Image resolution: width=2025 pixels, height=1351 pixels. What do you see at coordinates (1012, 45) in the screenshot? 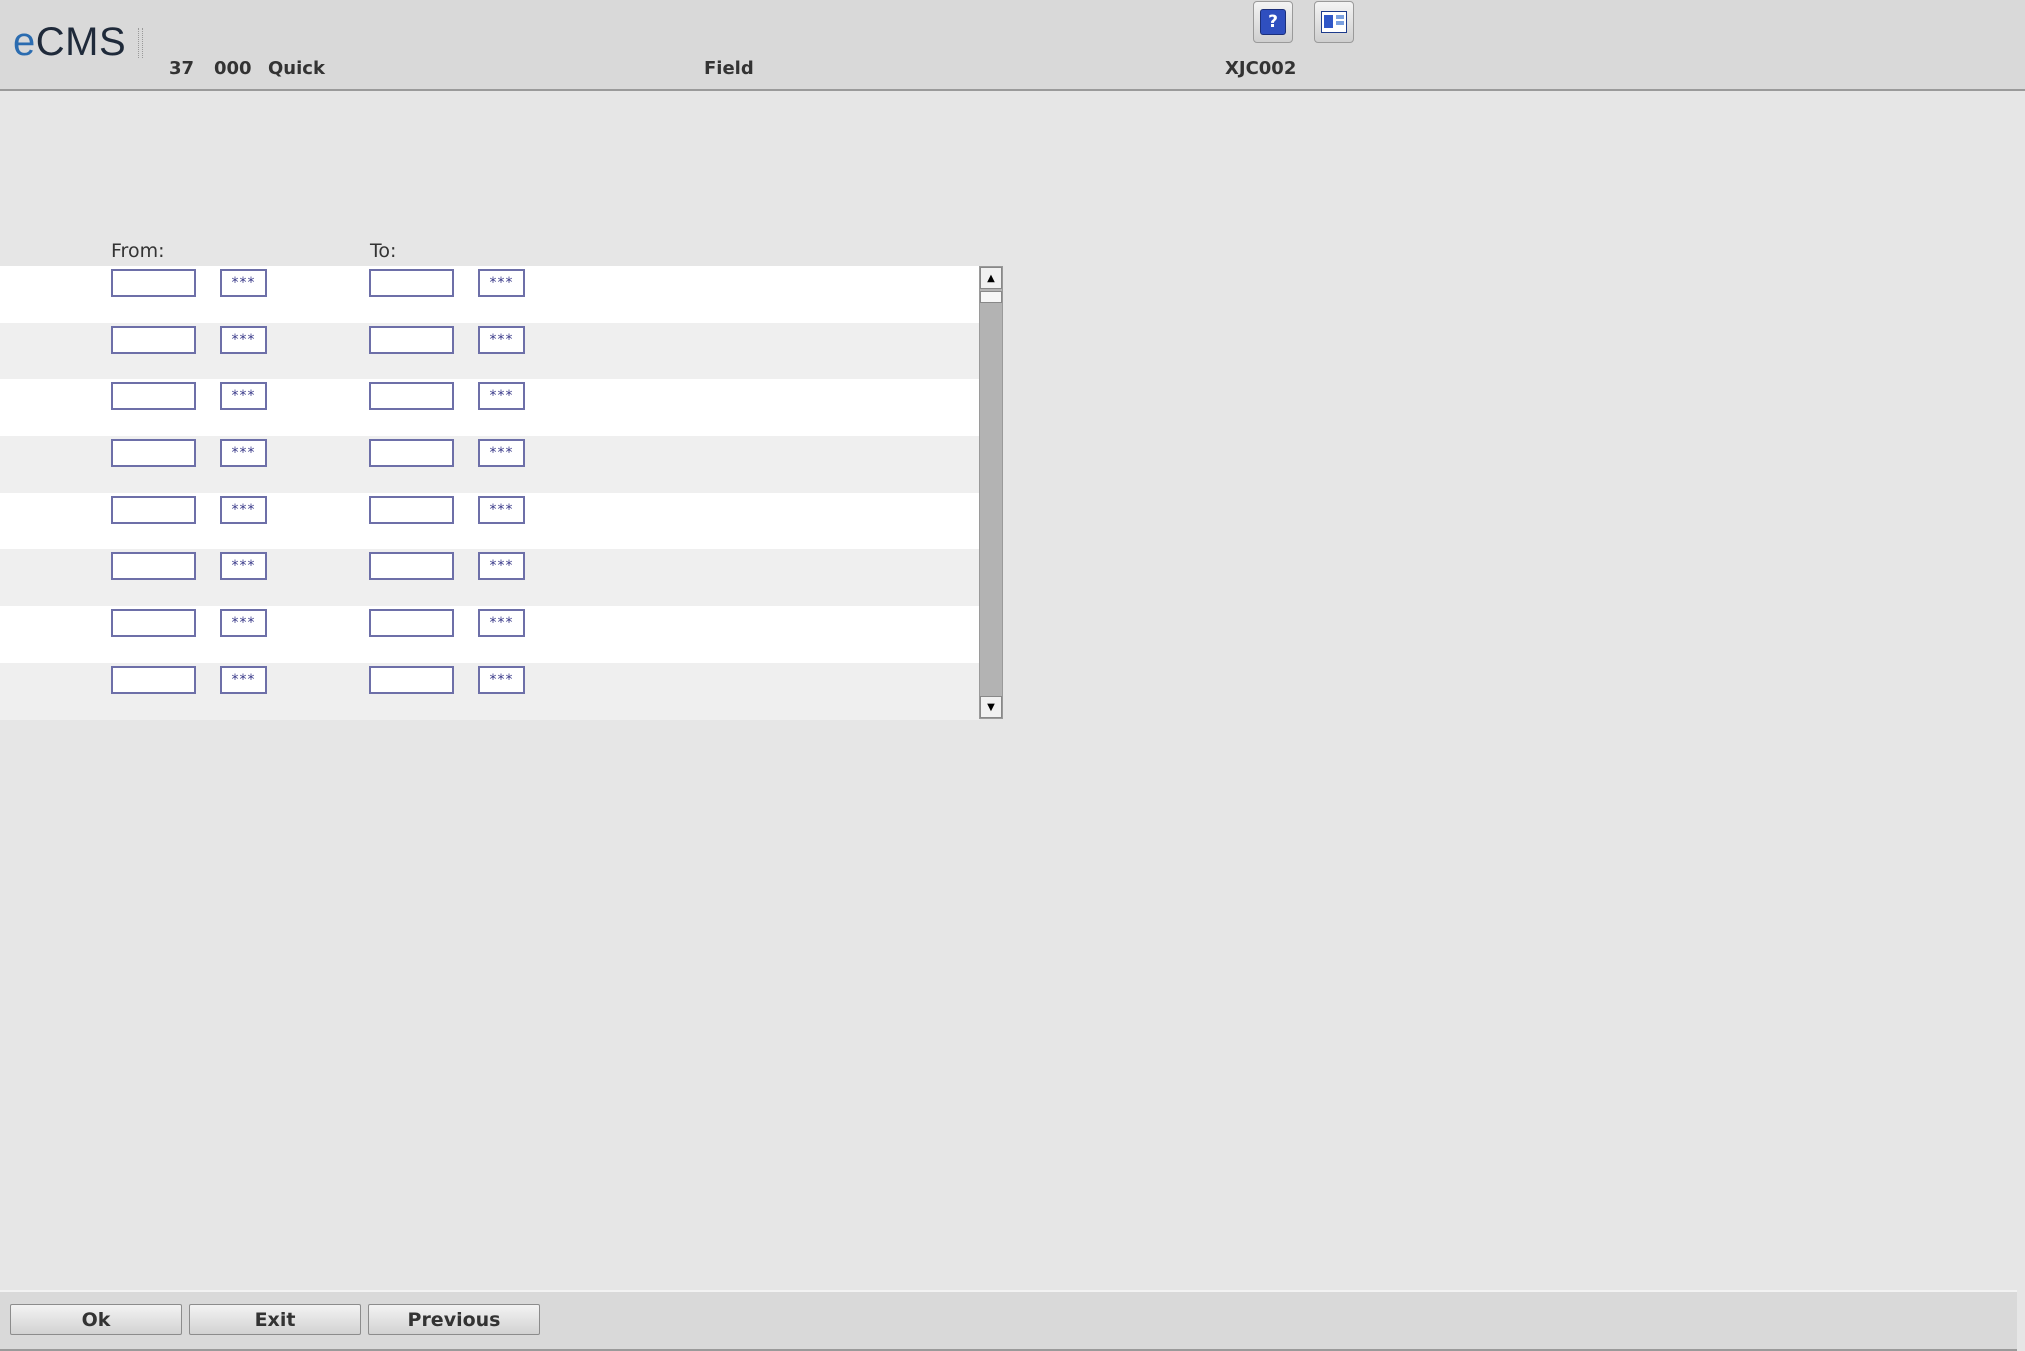
I see `header-bar: eCMS 37 000 Quick Field XJC002 ?` at bounding box center [1012, 45].